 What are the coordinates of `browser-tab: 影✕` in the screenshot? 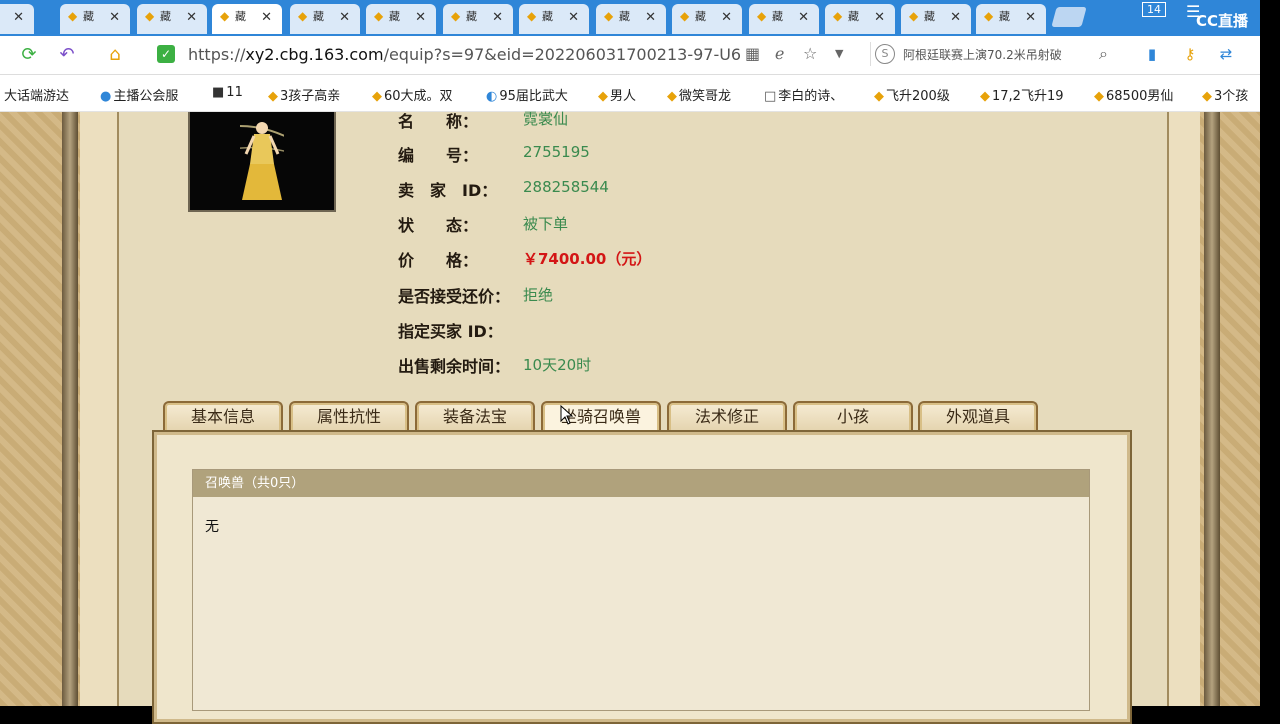 It's located at (17, 19).